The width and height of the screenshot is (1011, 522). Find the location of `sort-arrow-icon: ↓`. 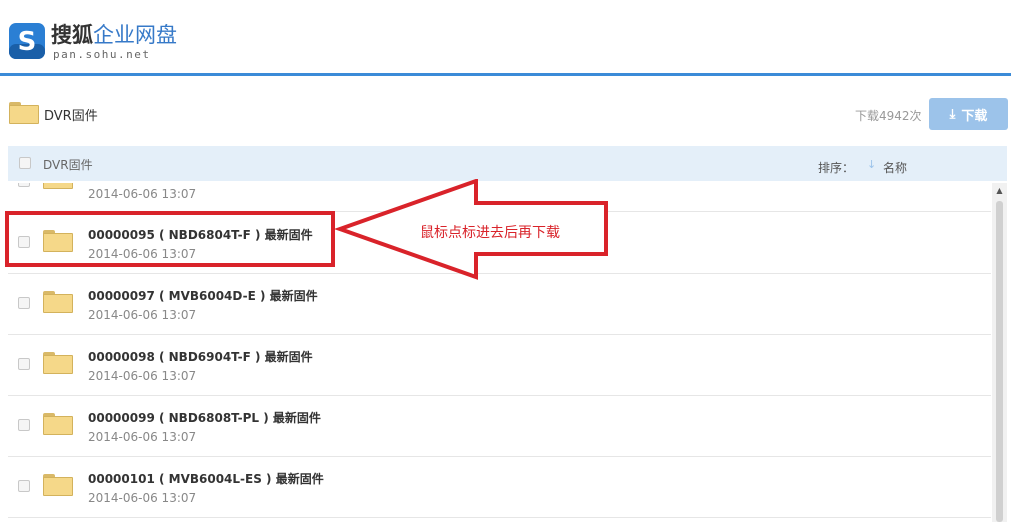

sort-arrow-icon: ↓ is located at coordinates (871, 164).